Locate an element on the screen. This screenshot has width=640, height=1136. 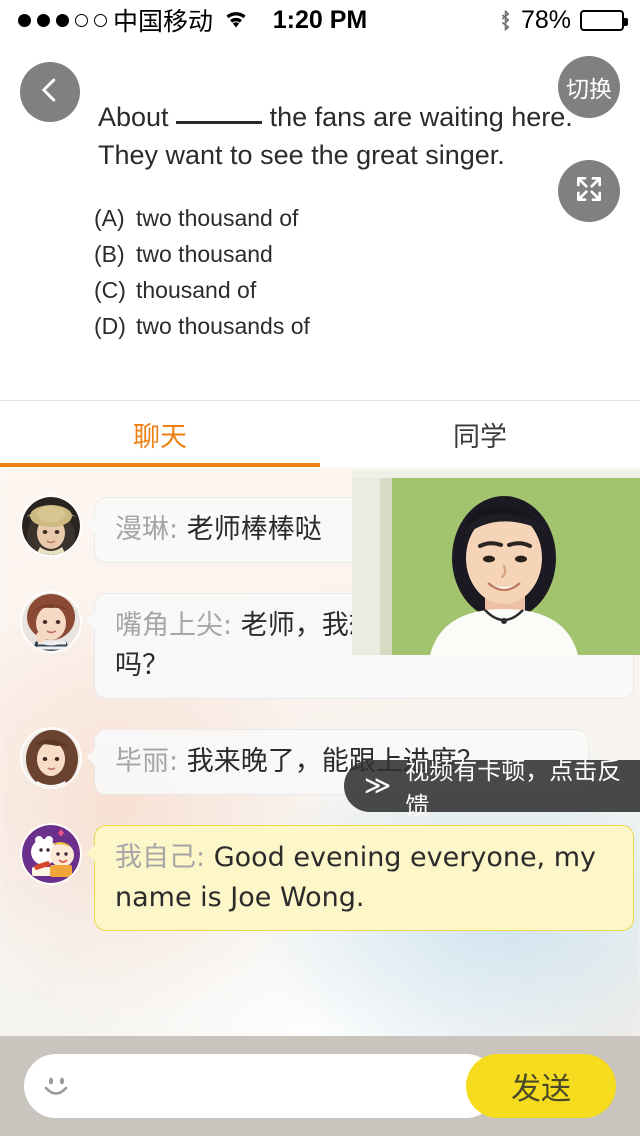
question-line-1: About the fans are waiting here. is located at coordinates (335, 117).